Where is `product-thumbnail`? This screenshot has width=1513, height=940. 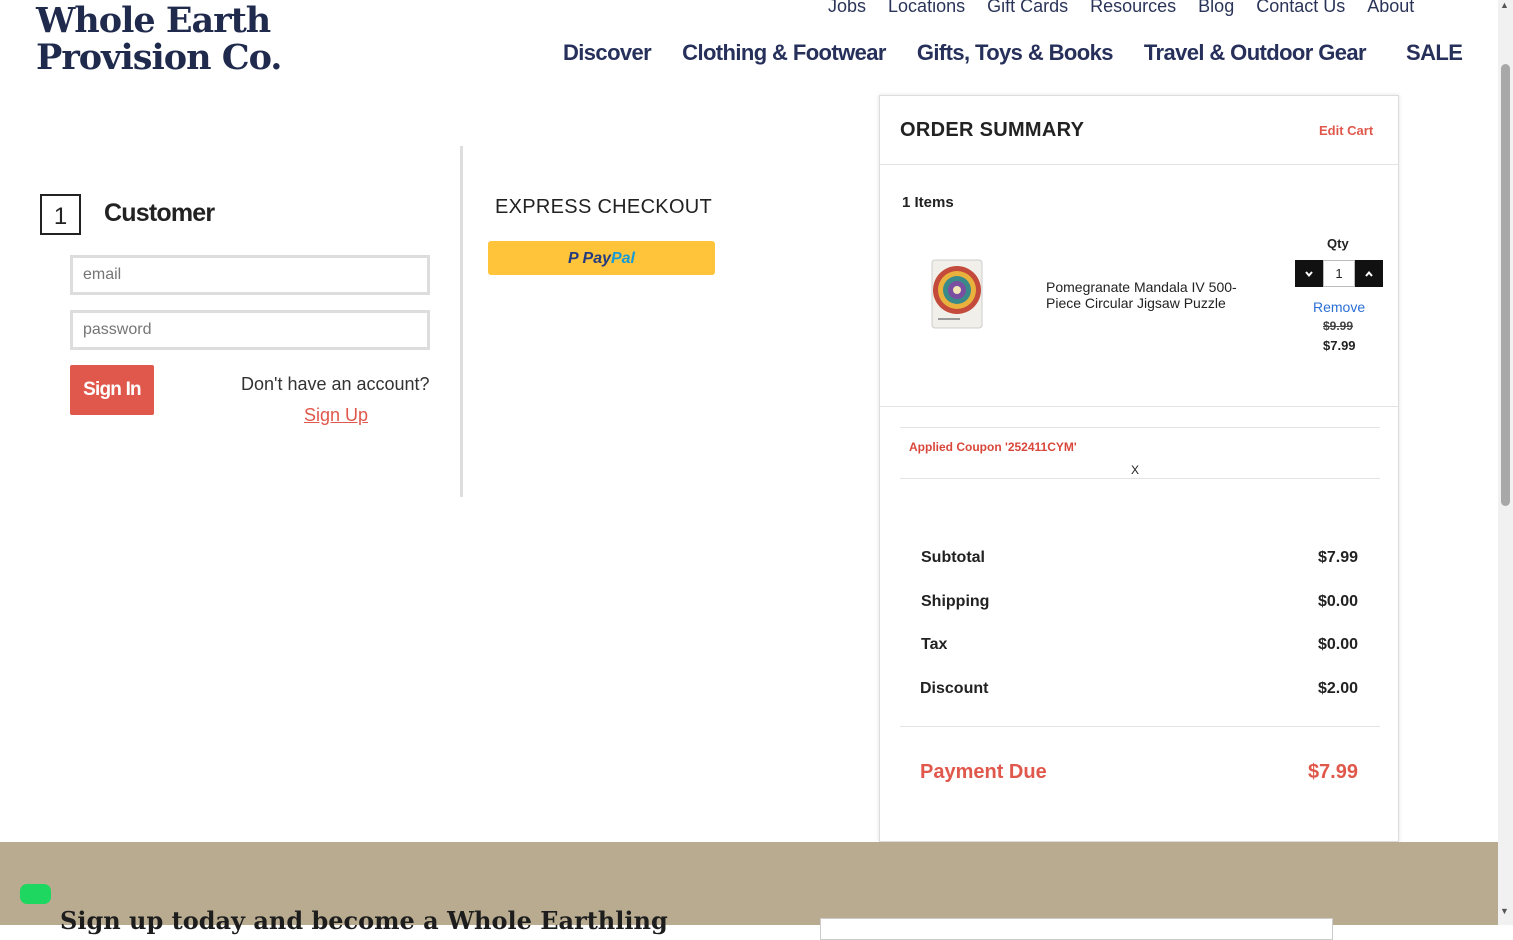
product-thumbnail is located at coordinates (957, 294).